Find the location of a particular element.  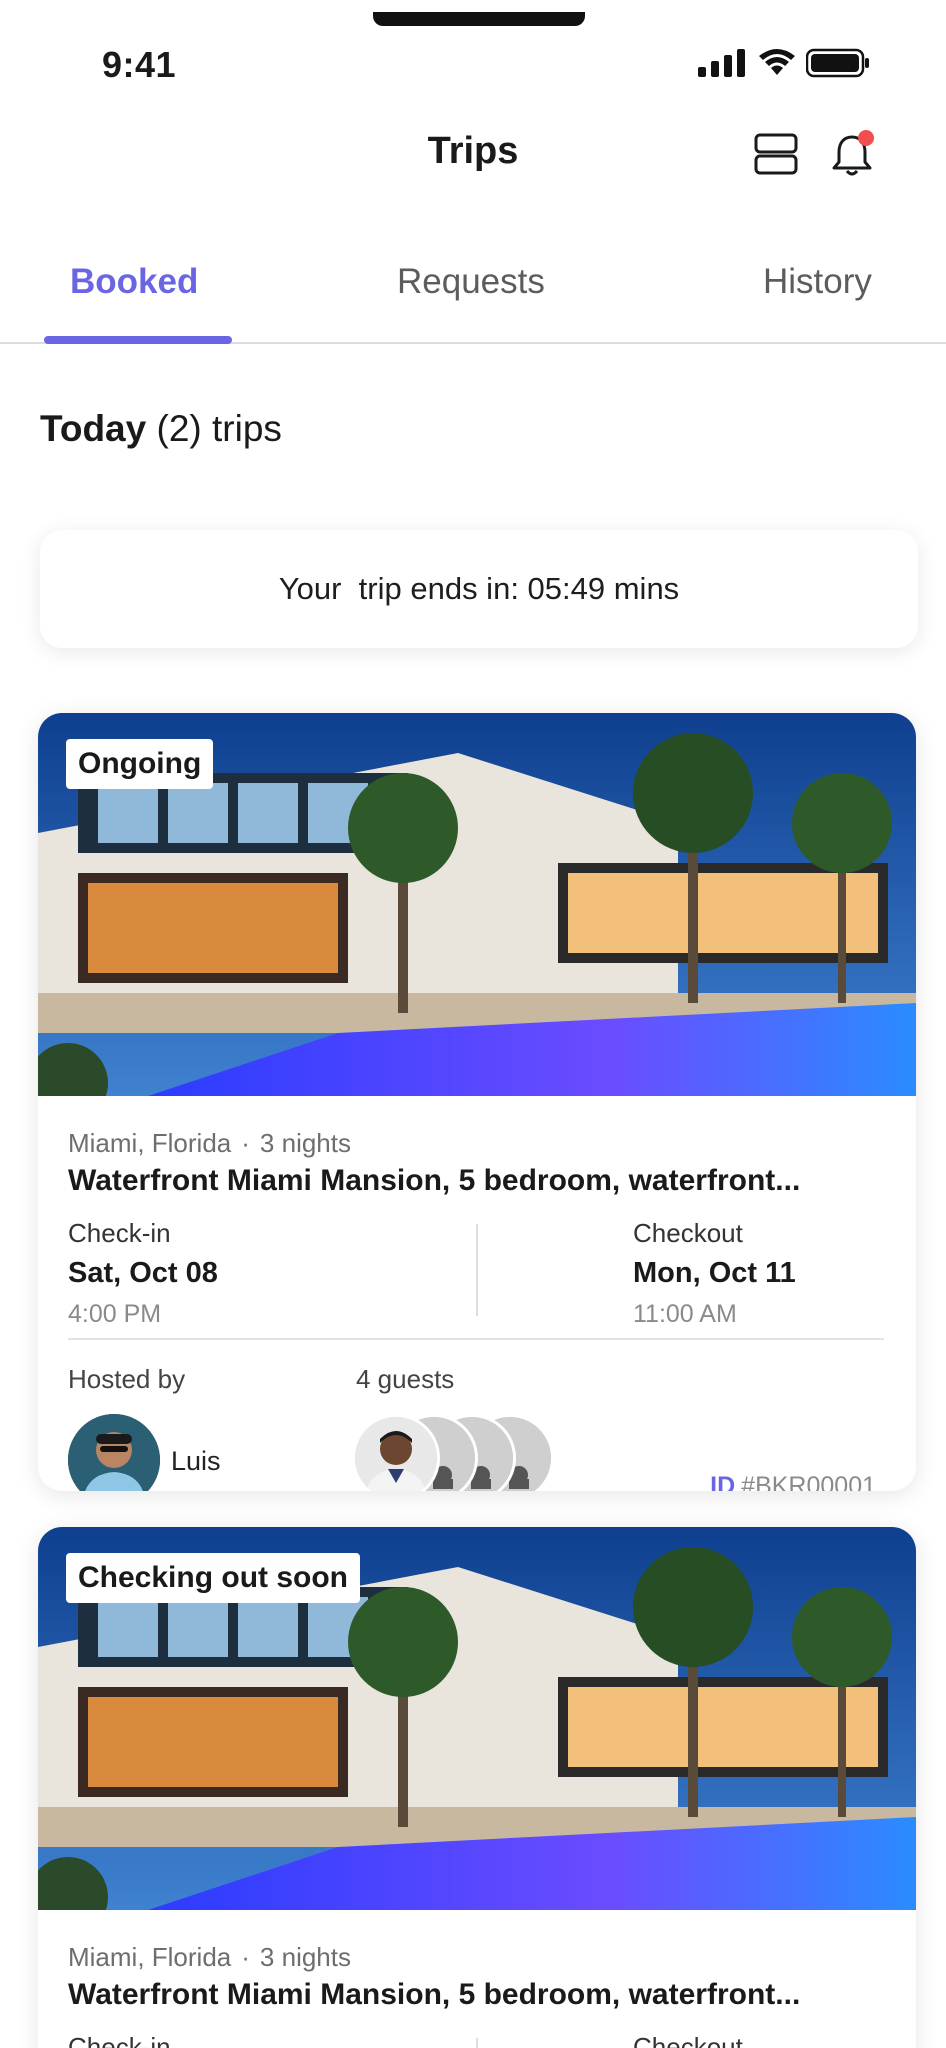

trip-timer-text: Your trip ends in: 05:49 mins is located at coordinates (479, 588).